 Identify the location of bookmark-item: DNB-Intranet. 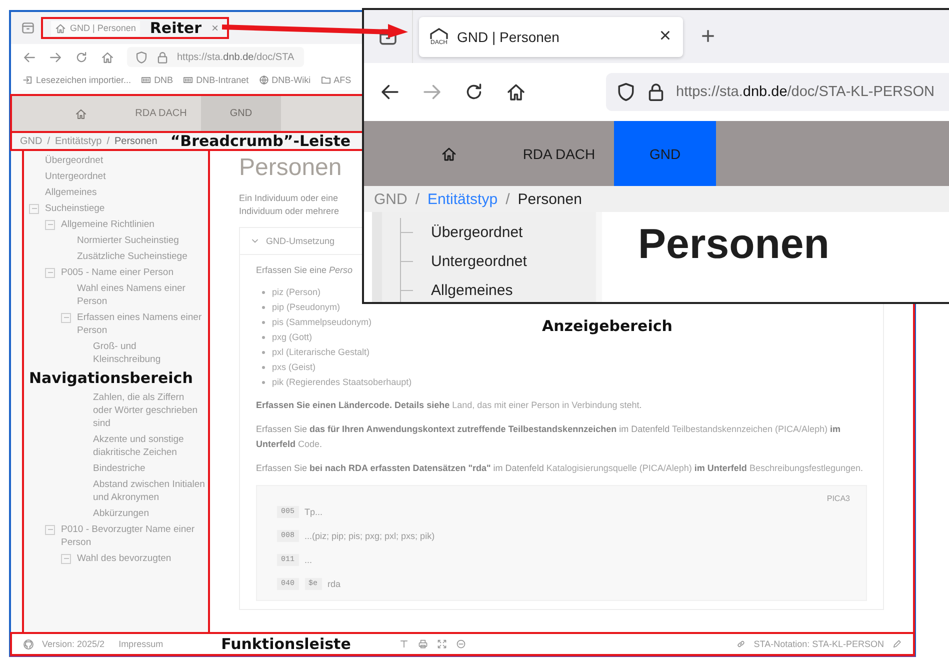
(216, 80).